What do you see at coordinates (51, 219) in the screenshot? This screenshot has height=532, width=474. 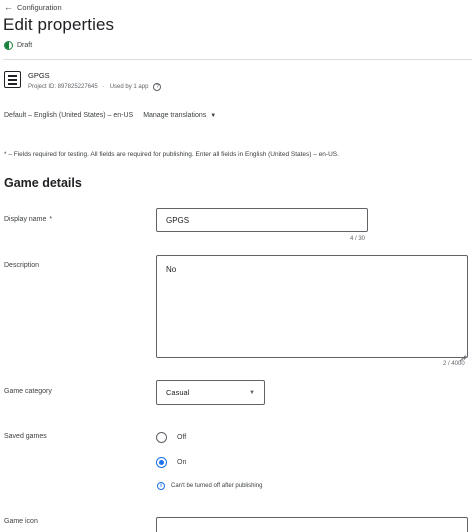 I see `required-mark: *` at bounding box center [51, 219].